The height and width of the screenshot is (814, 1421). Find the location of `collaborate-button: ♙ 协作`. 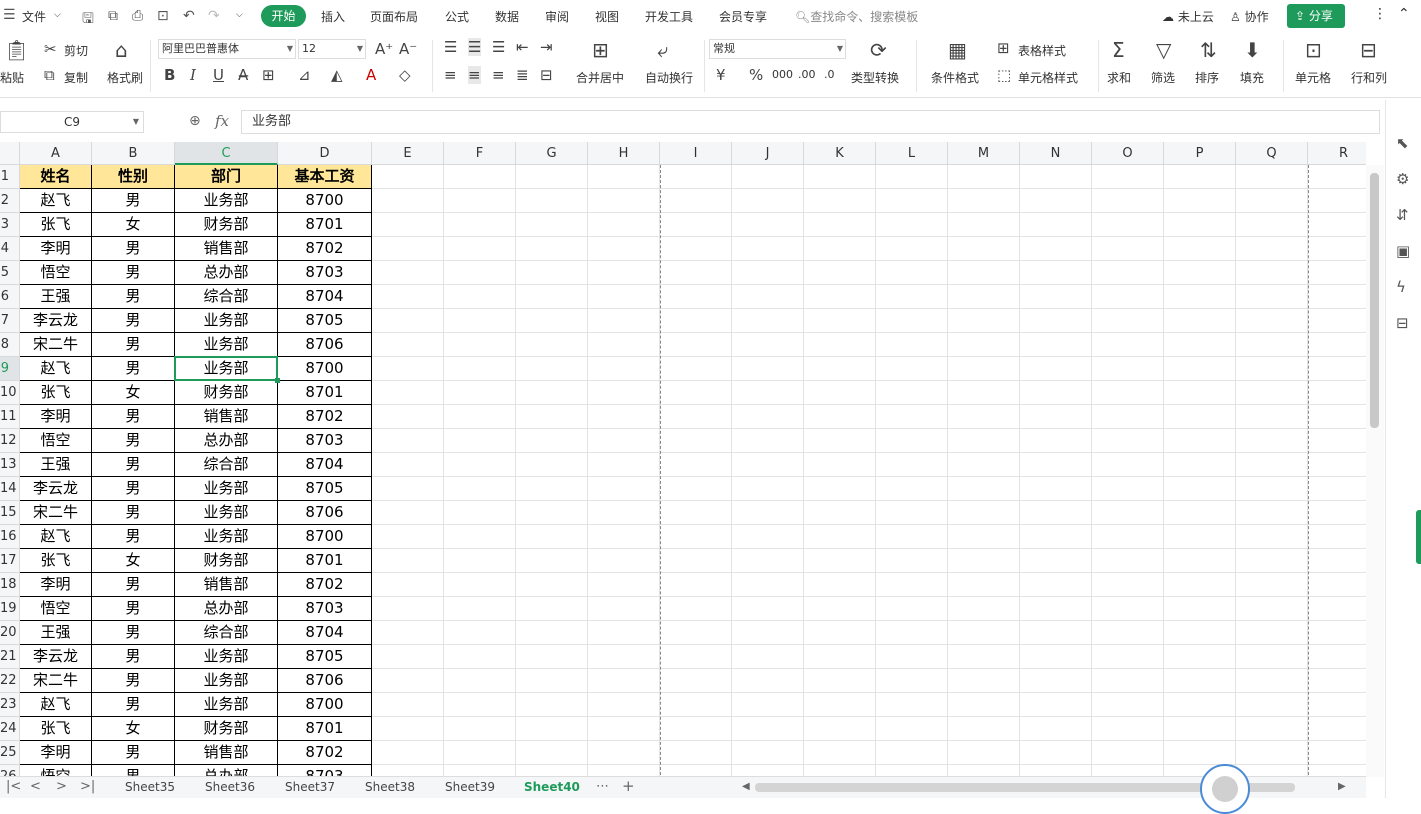

collaborate-button: ♙ 协作 is located at coordinates (1249, 16).